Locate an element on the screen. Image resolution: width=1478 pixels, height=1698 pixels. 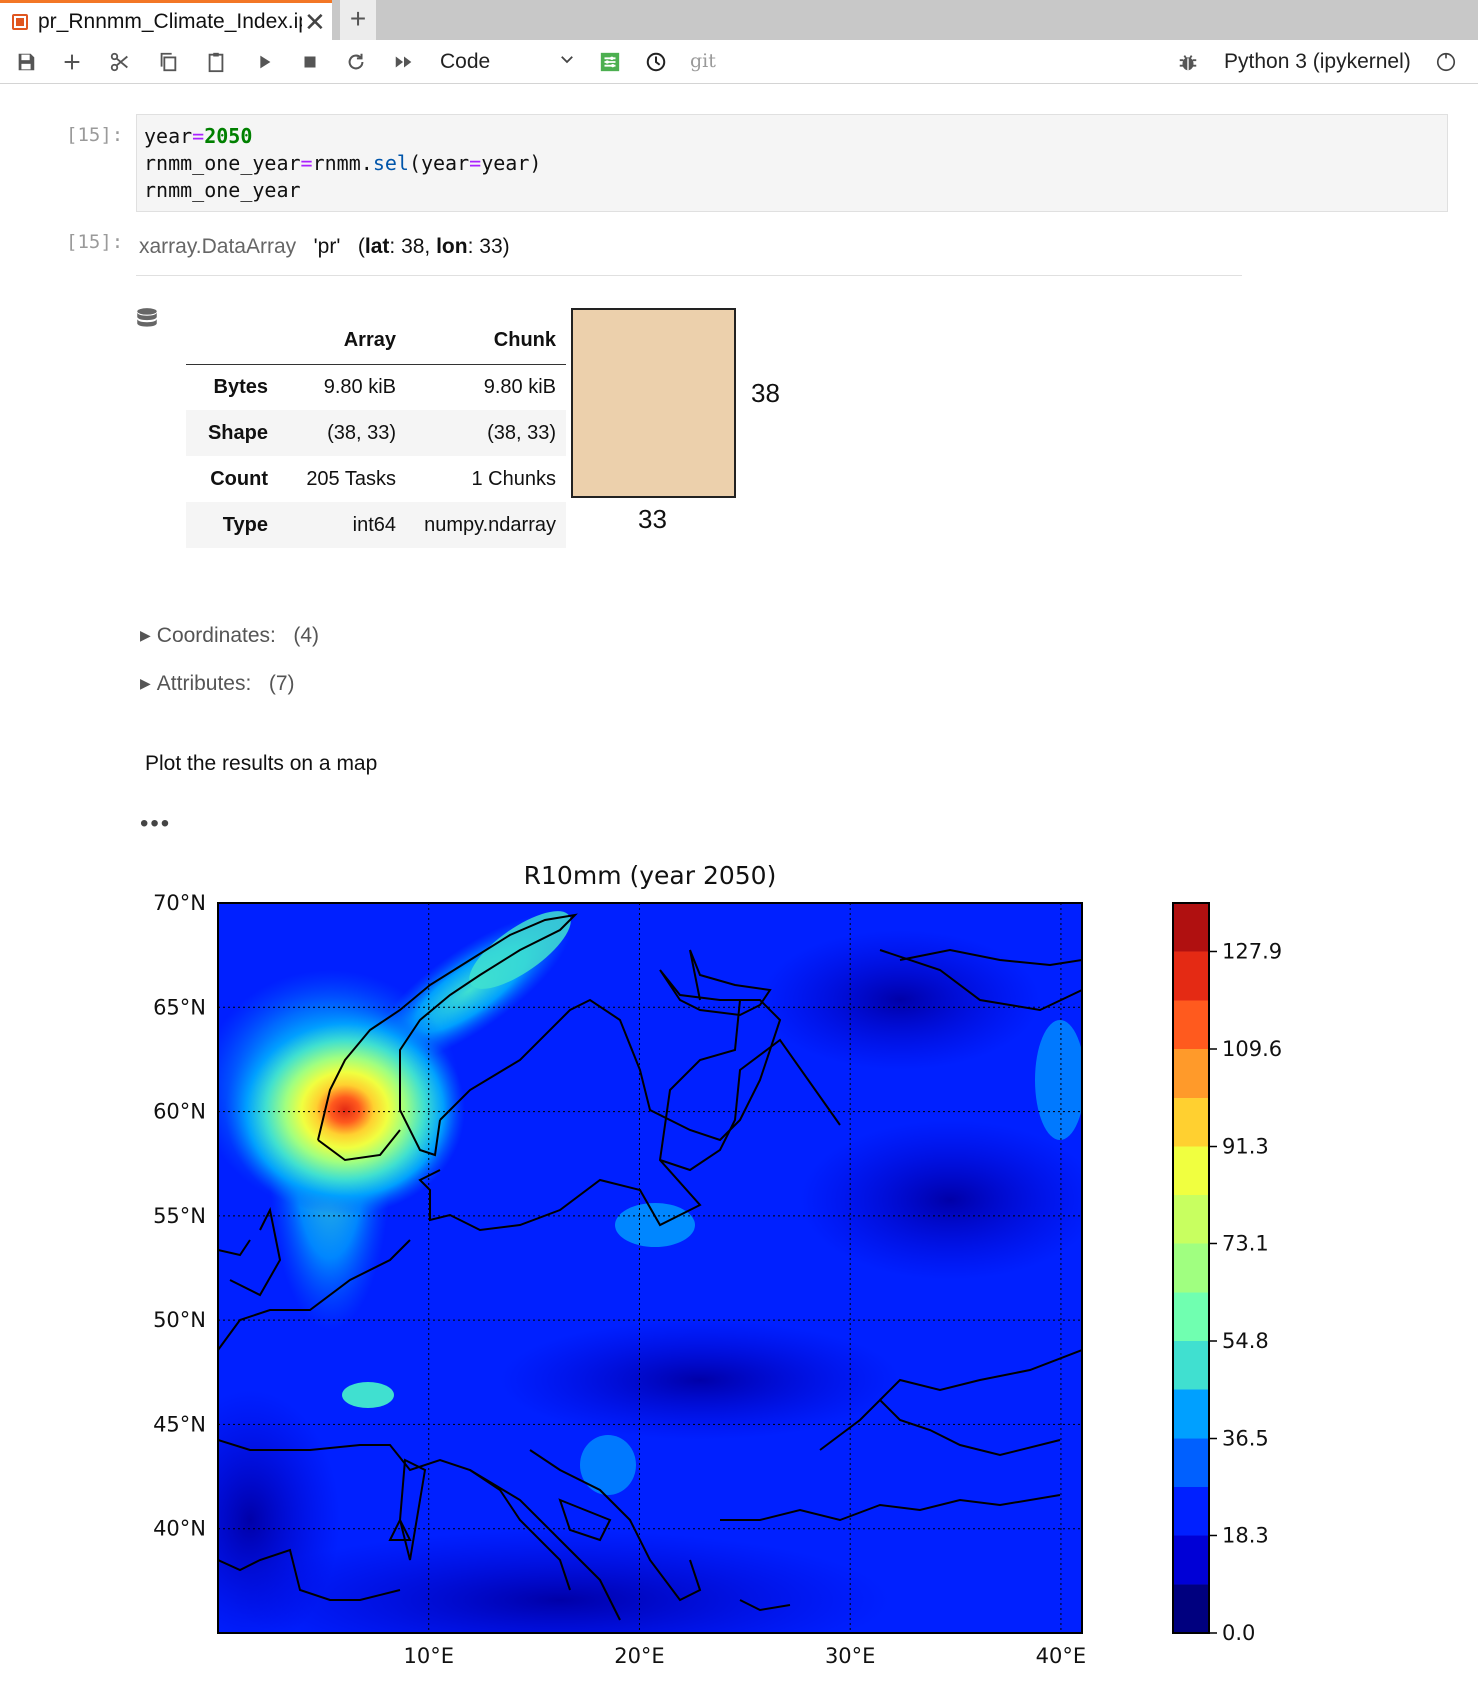
latitude-tick-label: 50°N is located at coordinates (179, 1320).